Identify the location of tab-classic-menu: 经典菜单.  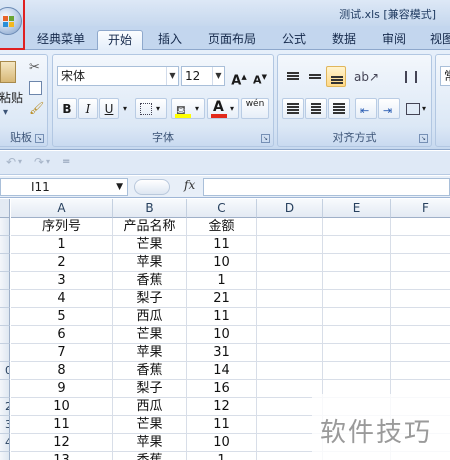
(61, 40).